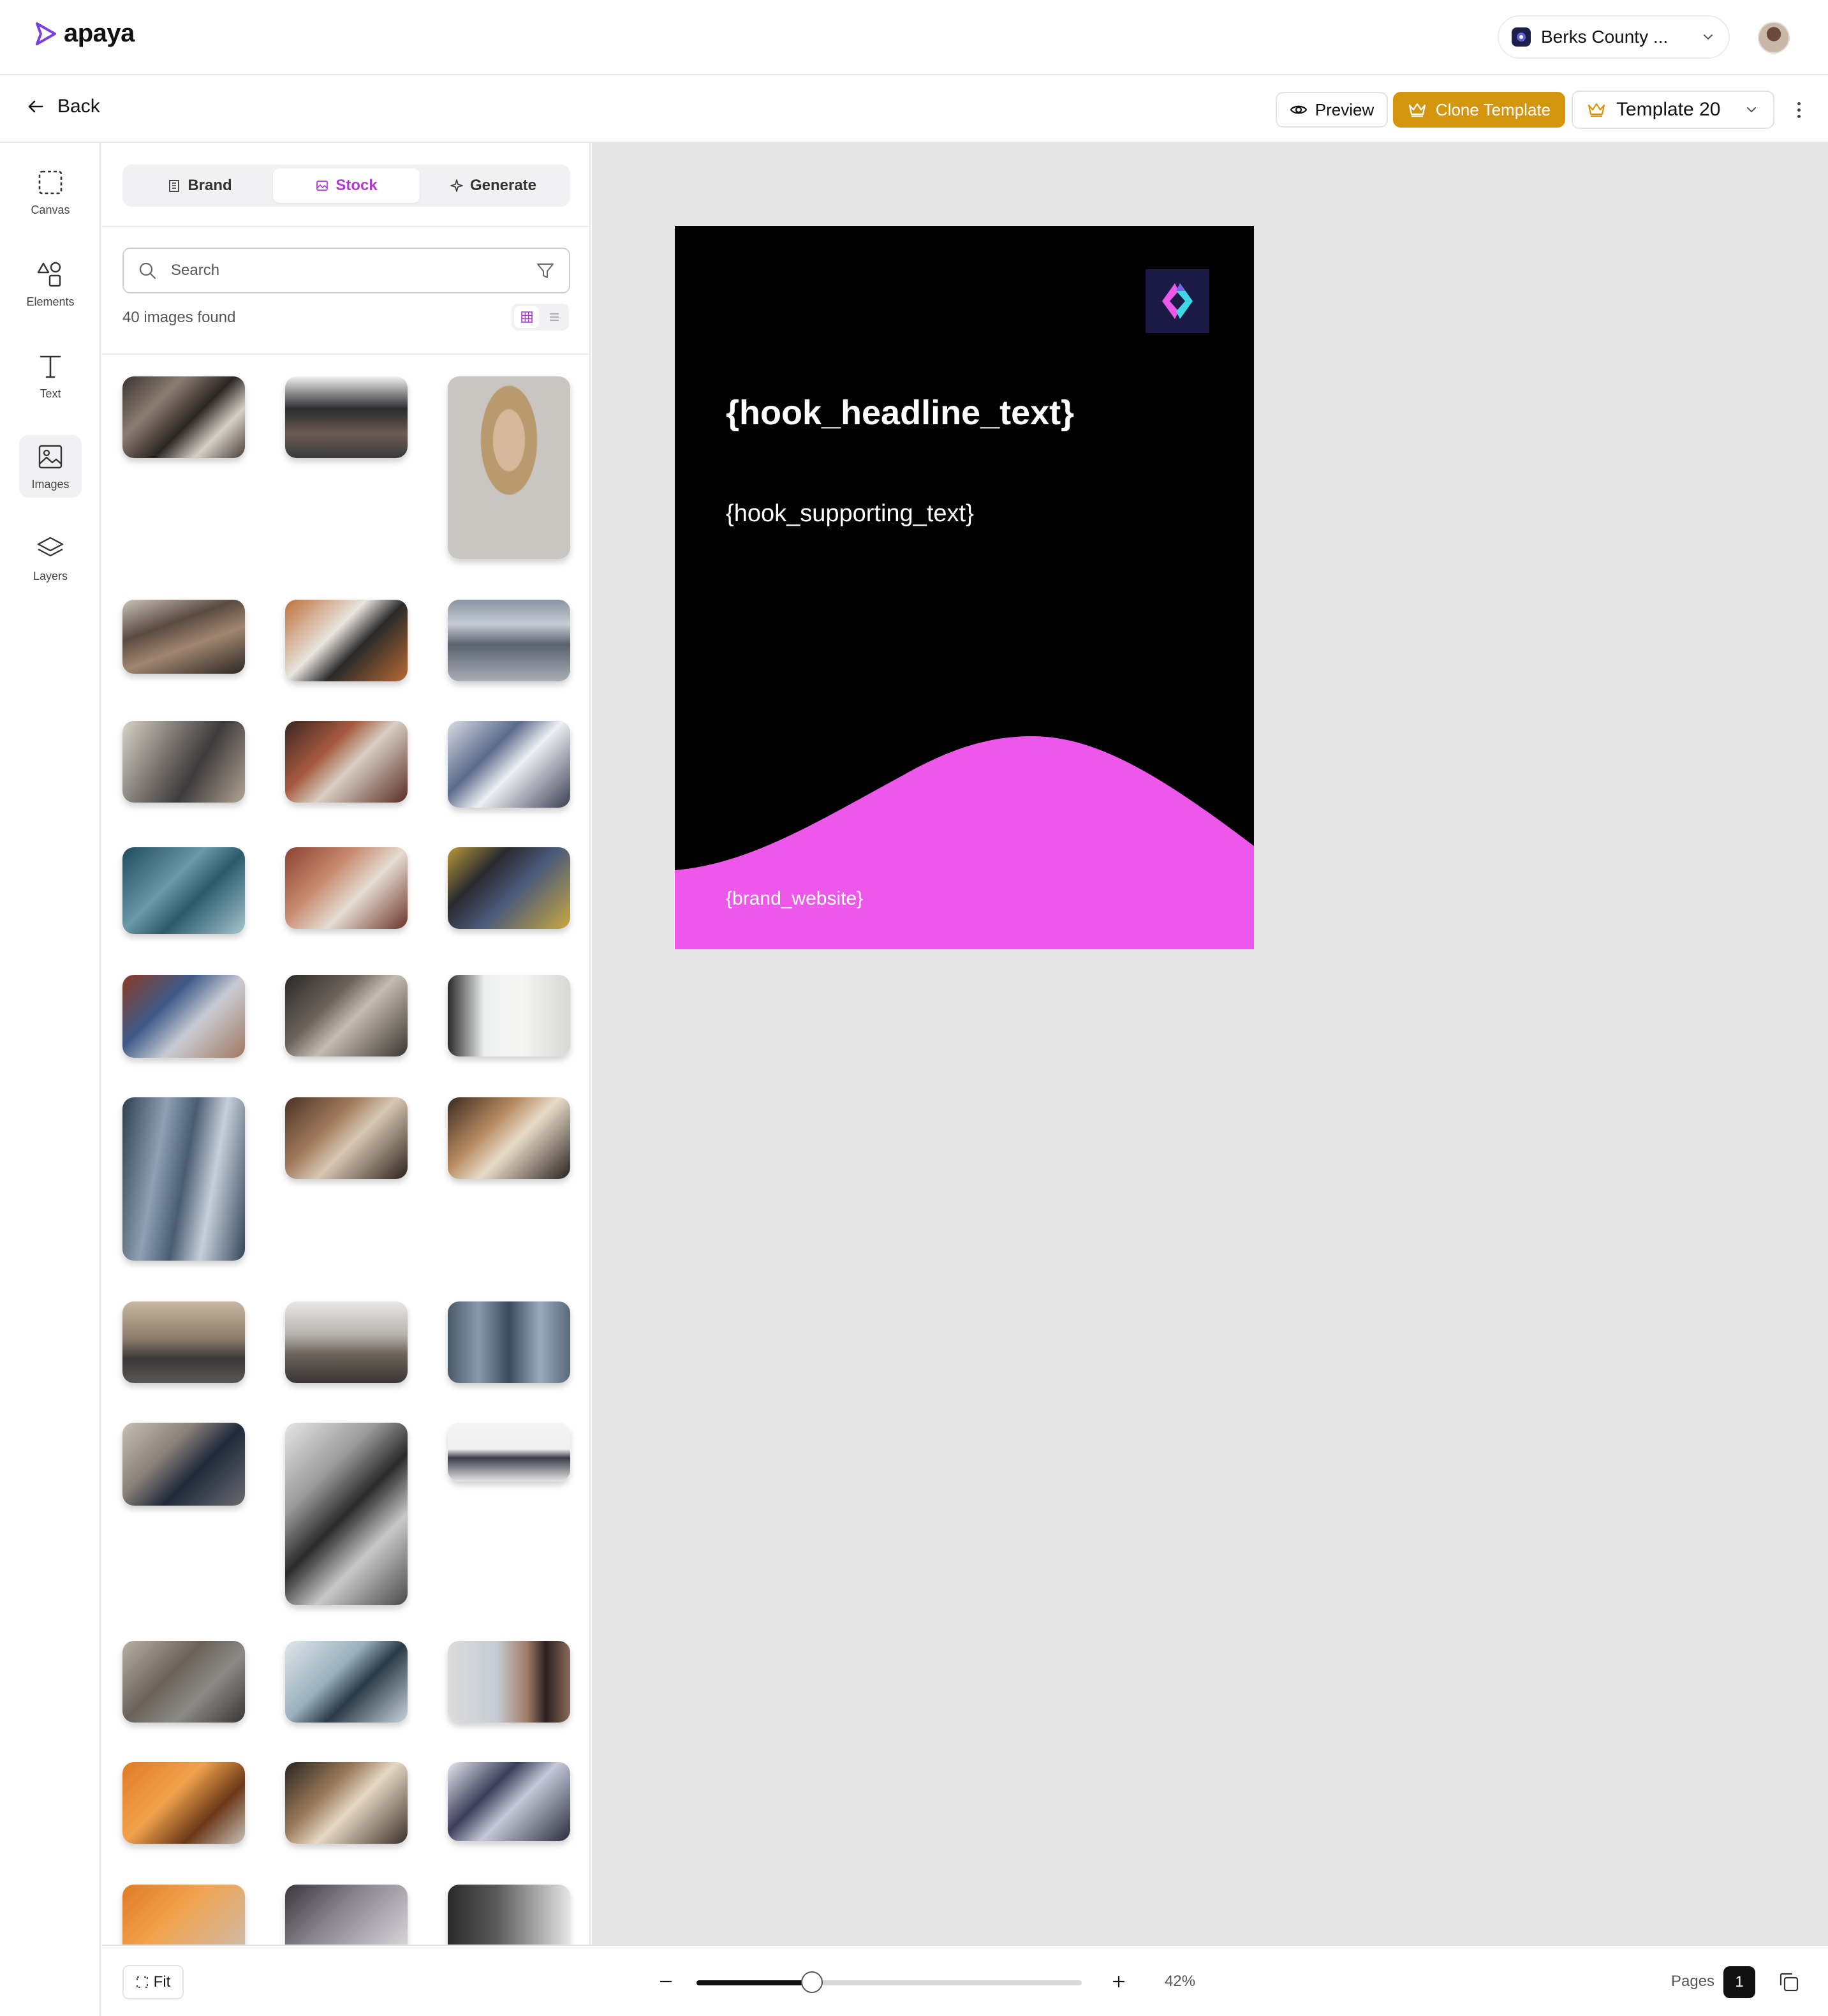  I want to click on page-number-button: 1, so click(1739, 1982).